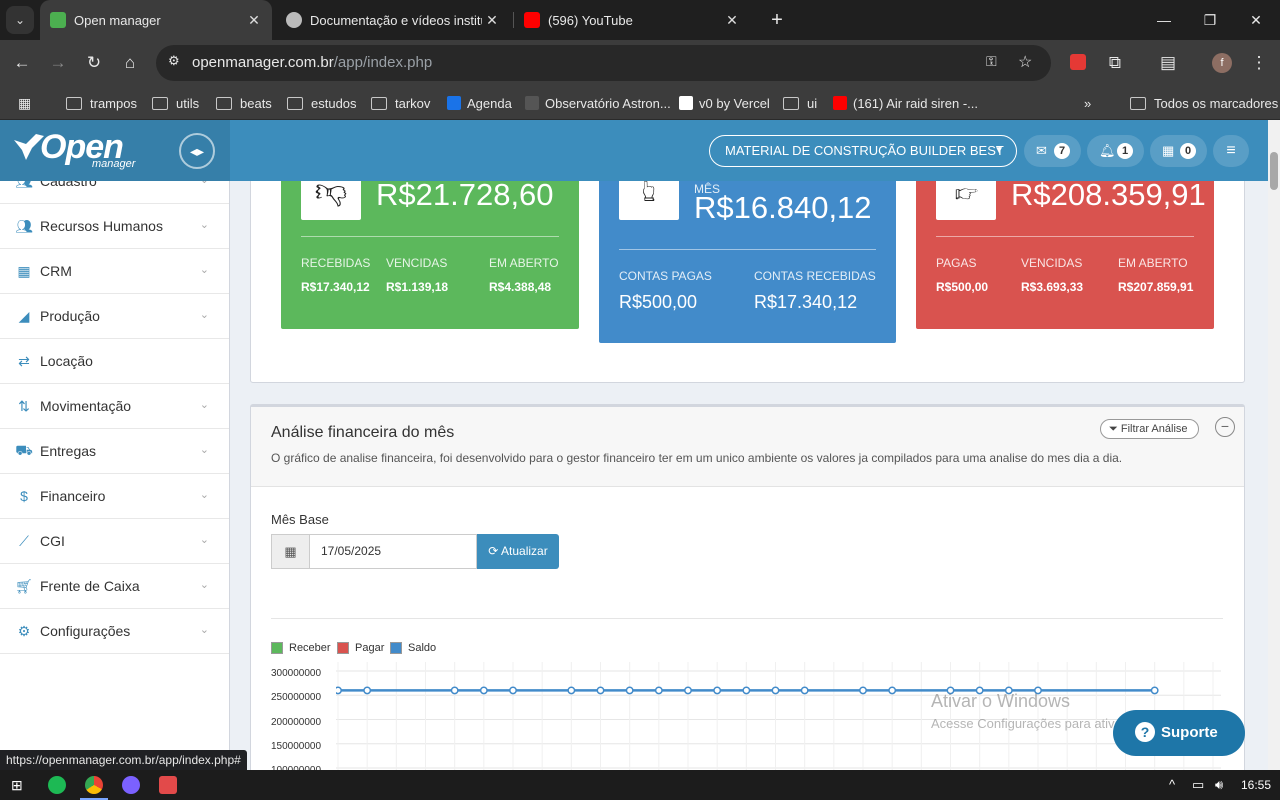 Image resolution: width=1280 pixels, height=800 pixels. What do you see at coordinates (24, 103) in the screenshot?
I see `apps-grid-icon: ▦` at bounding box center [24, 103].